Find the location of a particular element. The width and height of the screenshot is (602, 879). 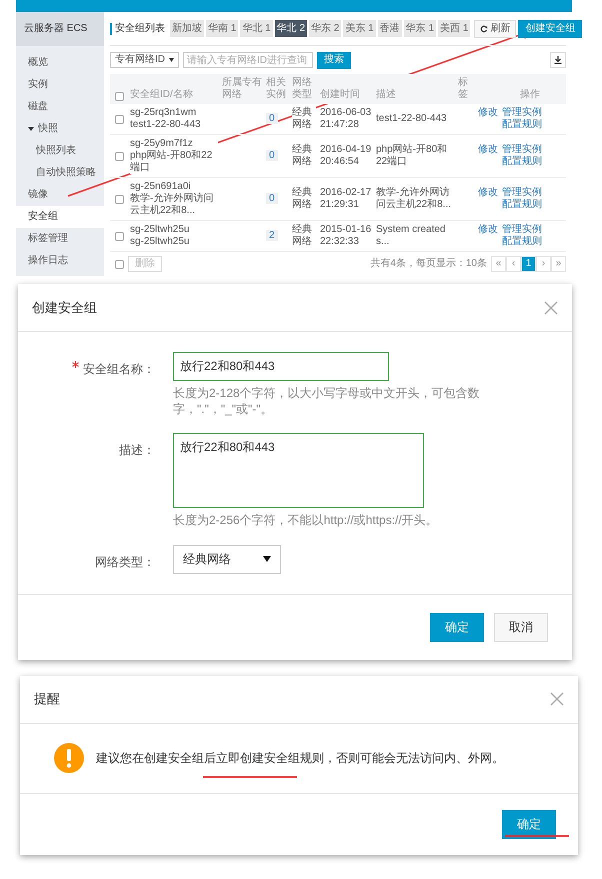

table-cell: 经典网络 is located at coordinates (304, 119).